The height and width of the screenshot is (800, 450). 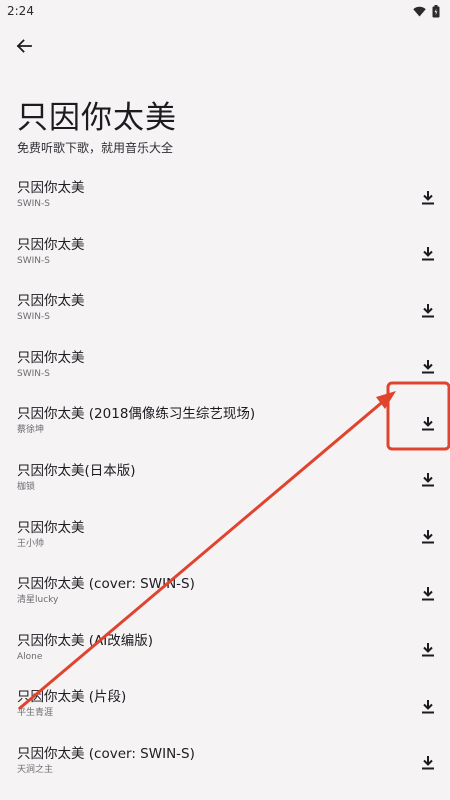 I want to click on song-row: 只因你太美 (AI改编版) Alone, so click(x=225, y=646).